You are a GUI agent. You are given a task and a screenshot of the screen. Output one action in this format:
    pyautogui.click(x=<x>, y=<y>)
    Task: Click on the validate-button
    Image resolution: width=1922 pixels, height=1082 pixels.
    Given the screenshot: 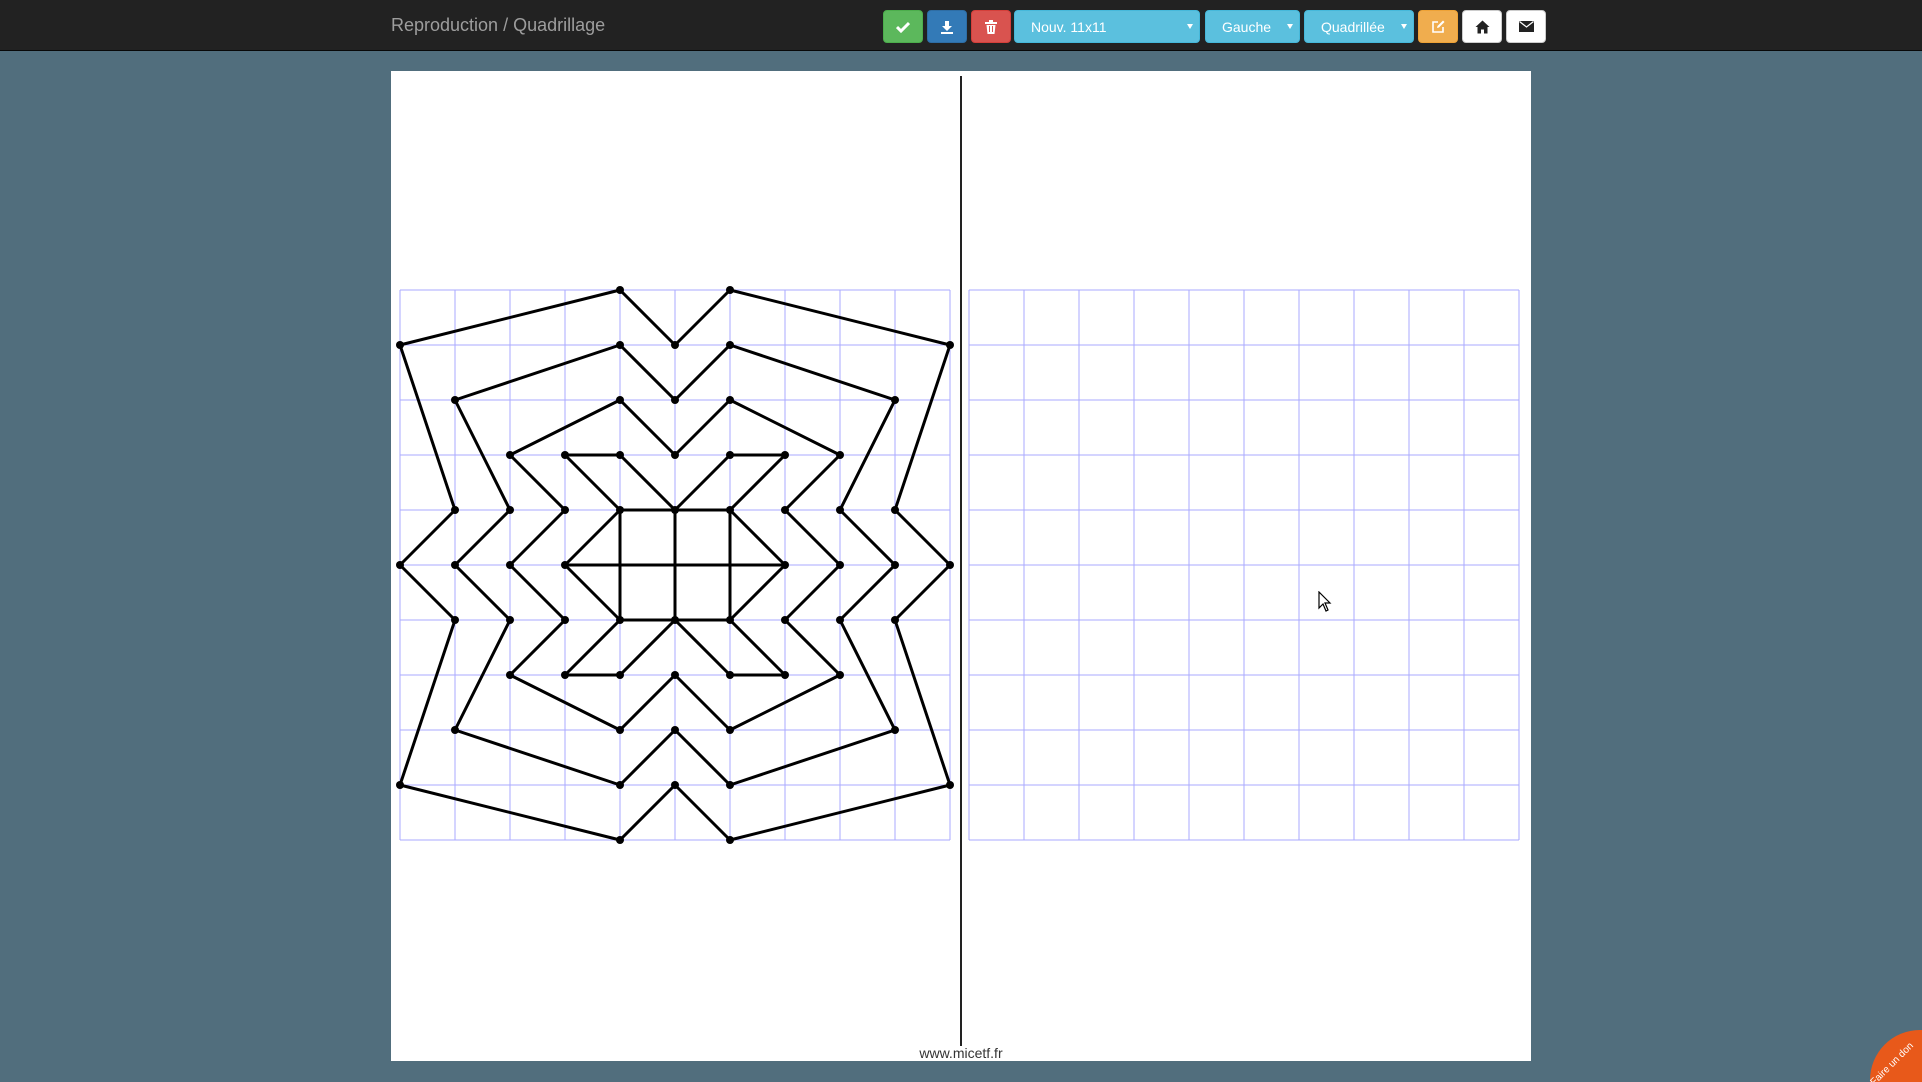 What is the action you would take?
    pyautogui.click(x=903, y=26)
    